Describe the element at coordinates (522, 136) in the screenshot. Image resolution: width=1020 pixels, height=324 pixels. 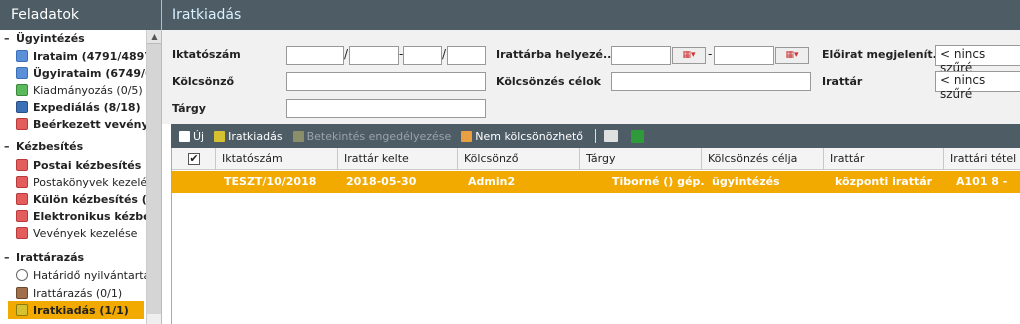
I see `nem-kolcsonozheto-button: Nem kölcsönözhető` at that location.